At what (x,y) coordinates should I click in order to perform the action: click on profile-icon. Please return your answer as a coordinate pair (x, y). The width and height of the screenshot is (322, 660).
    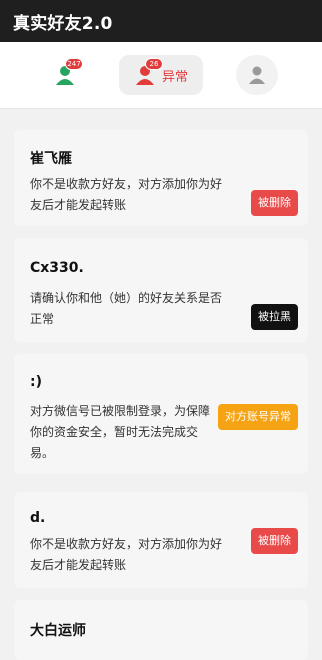
    Looking at the image, I should click on (257, 75).